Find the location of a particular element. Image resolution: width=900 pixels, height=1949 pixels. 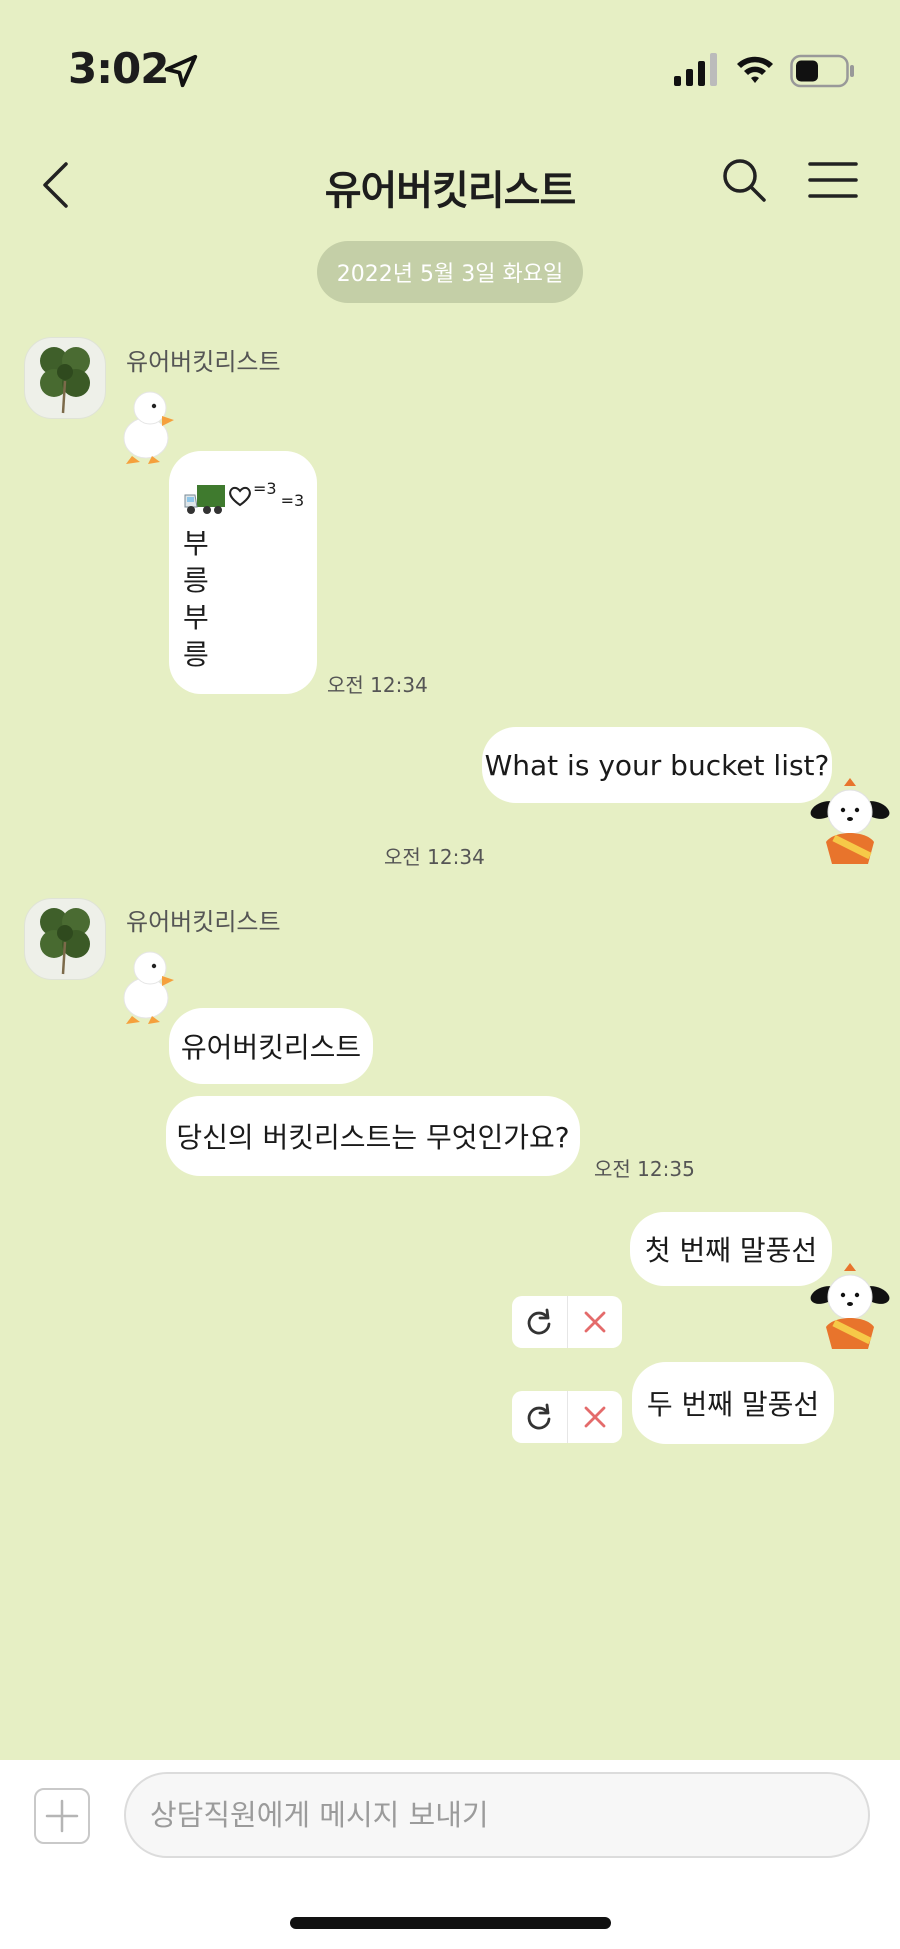

home-indicator is located at coordinates (450, 1923).